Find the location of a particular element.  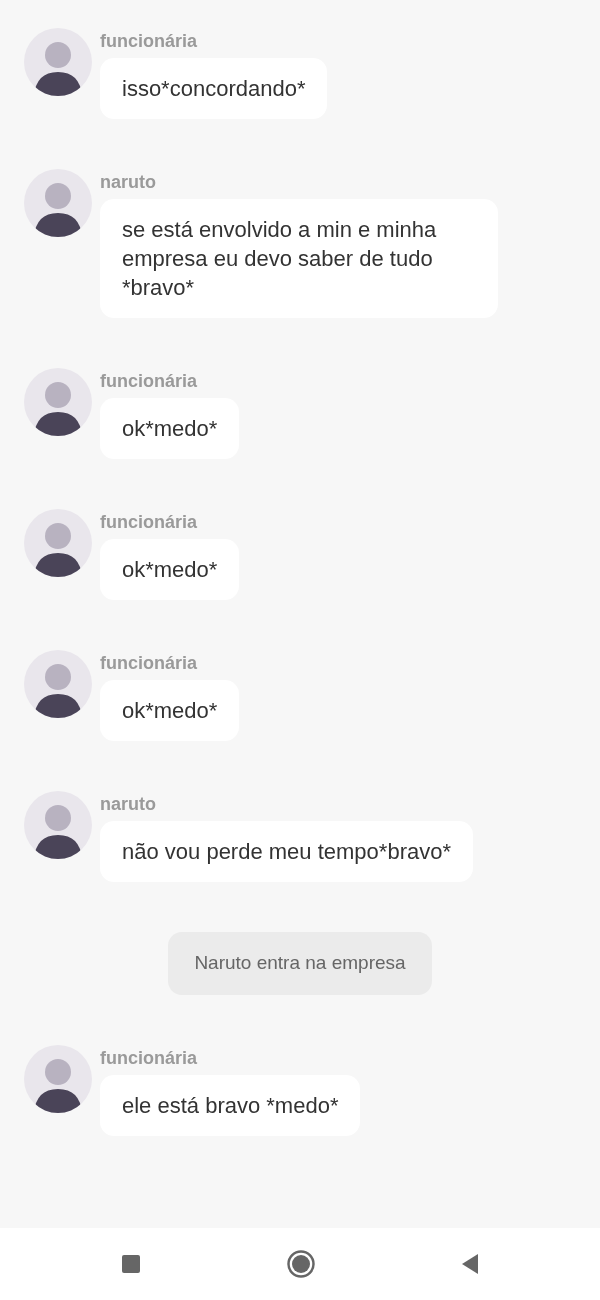

message-bubble: ele está bravo *medo* is located at coordinates (230, 1105).